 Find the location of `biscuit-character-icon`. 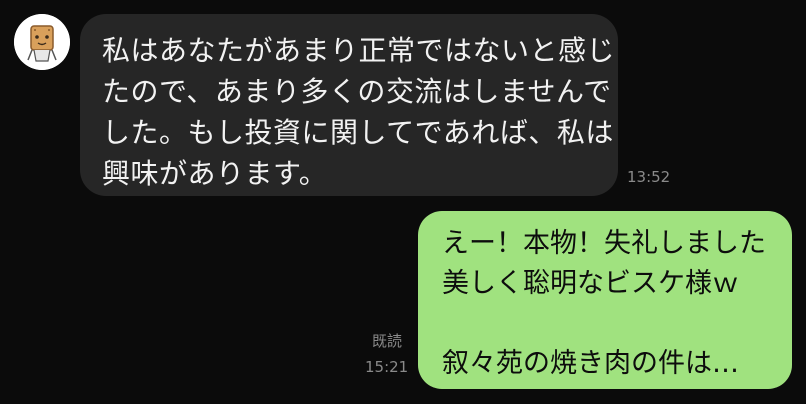

biscuit-character-icon is located at coordinates (42, 42).